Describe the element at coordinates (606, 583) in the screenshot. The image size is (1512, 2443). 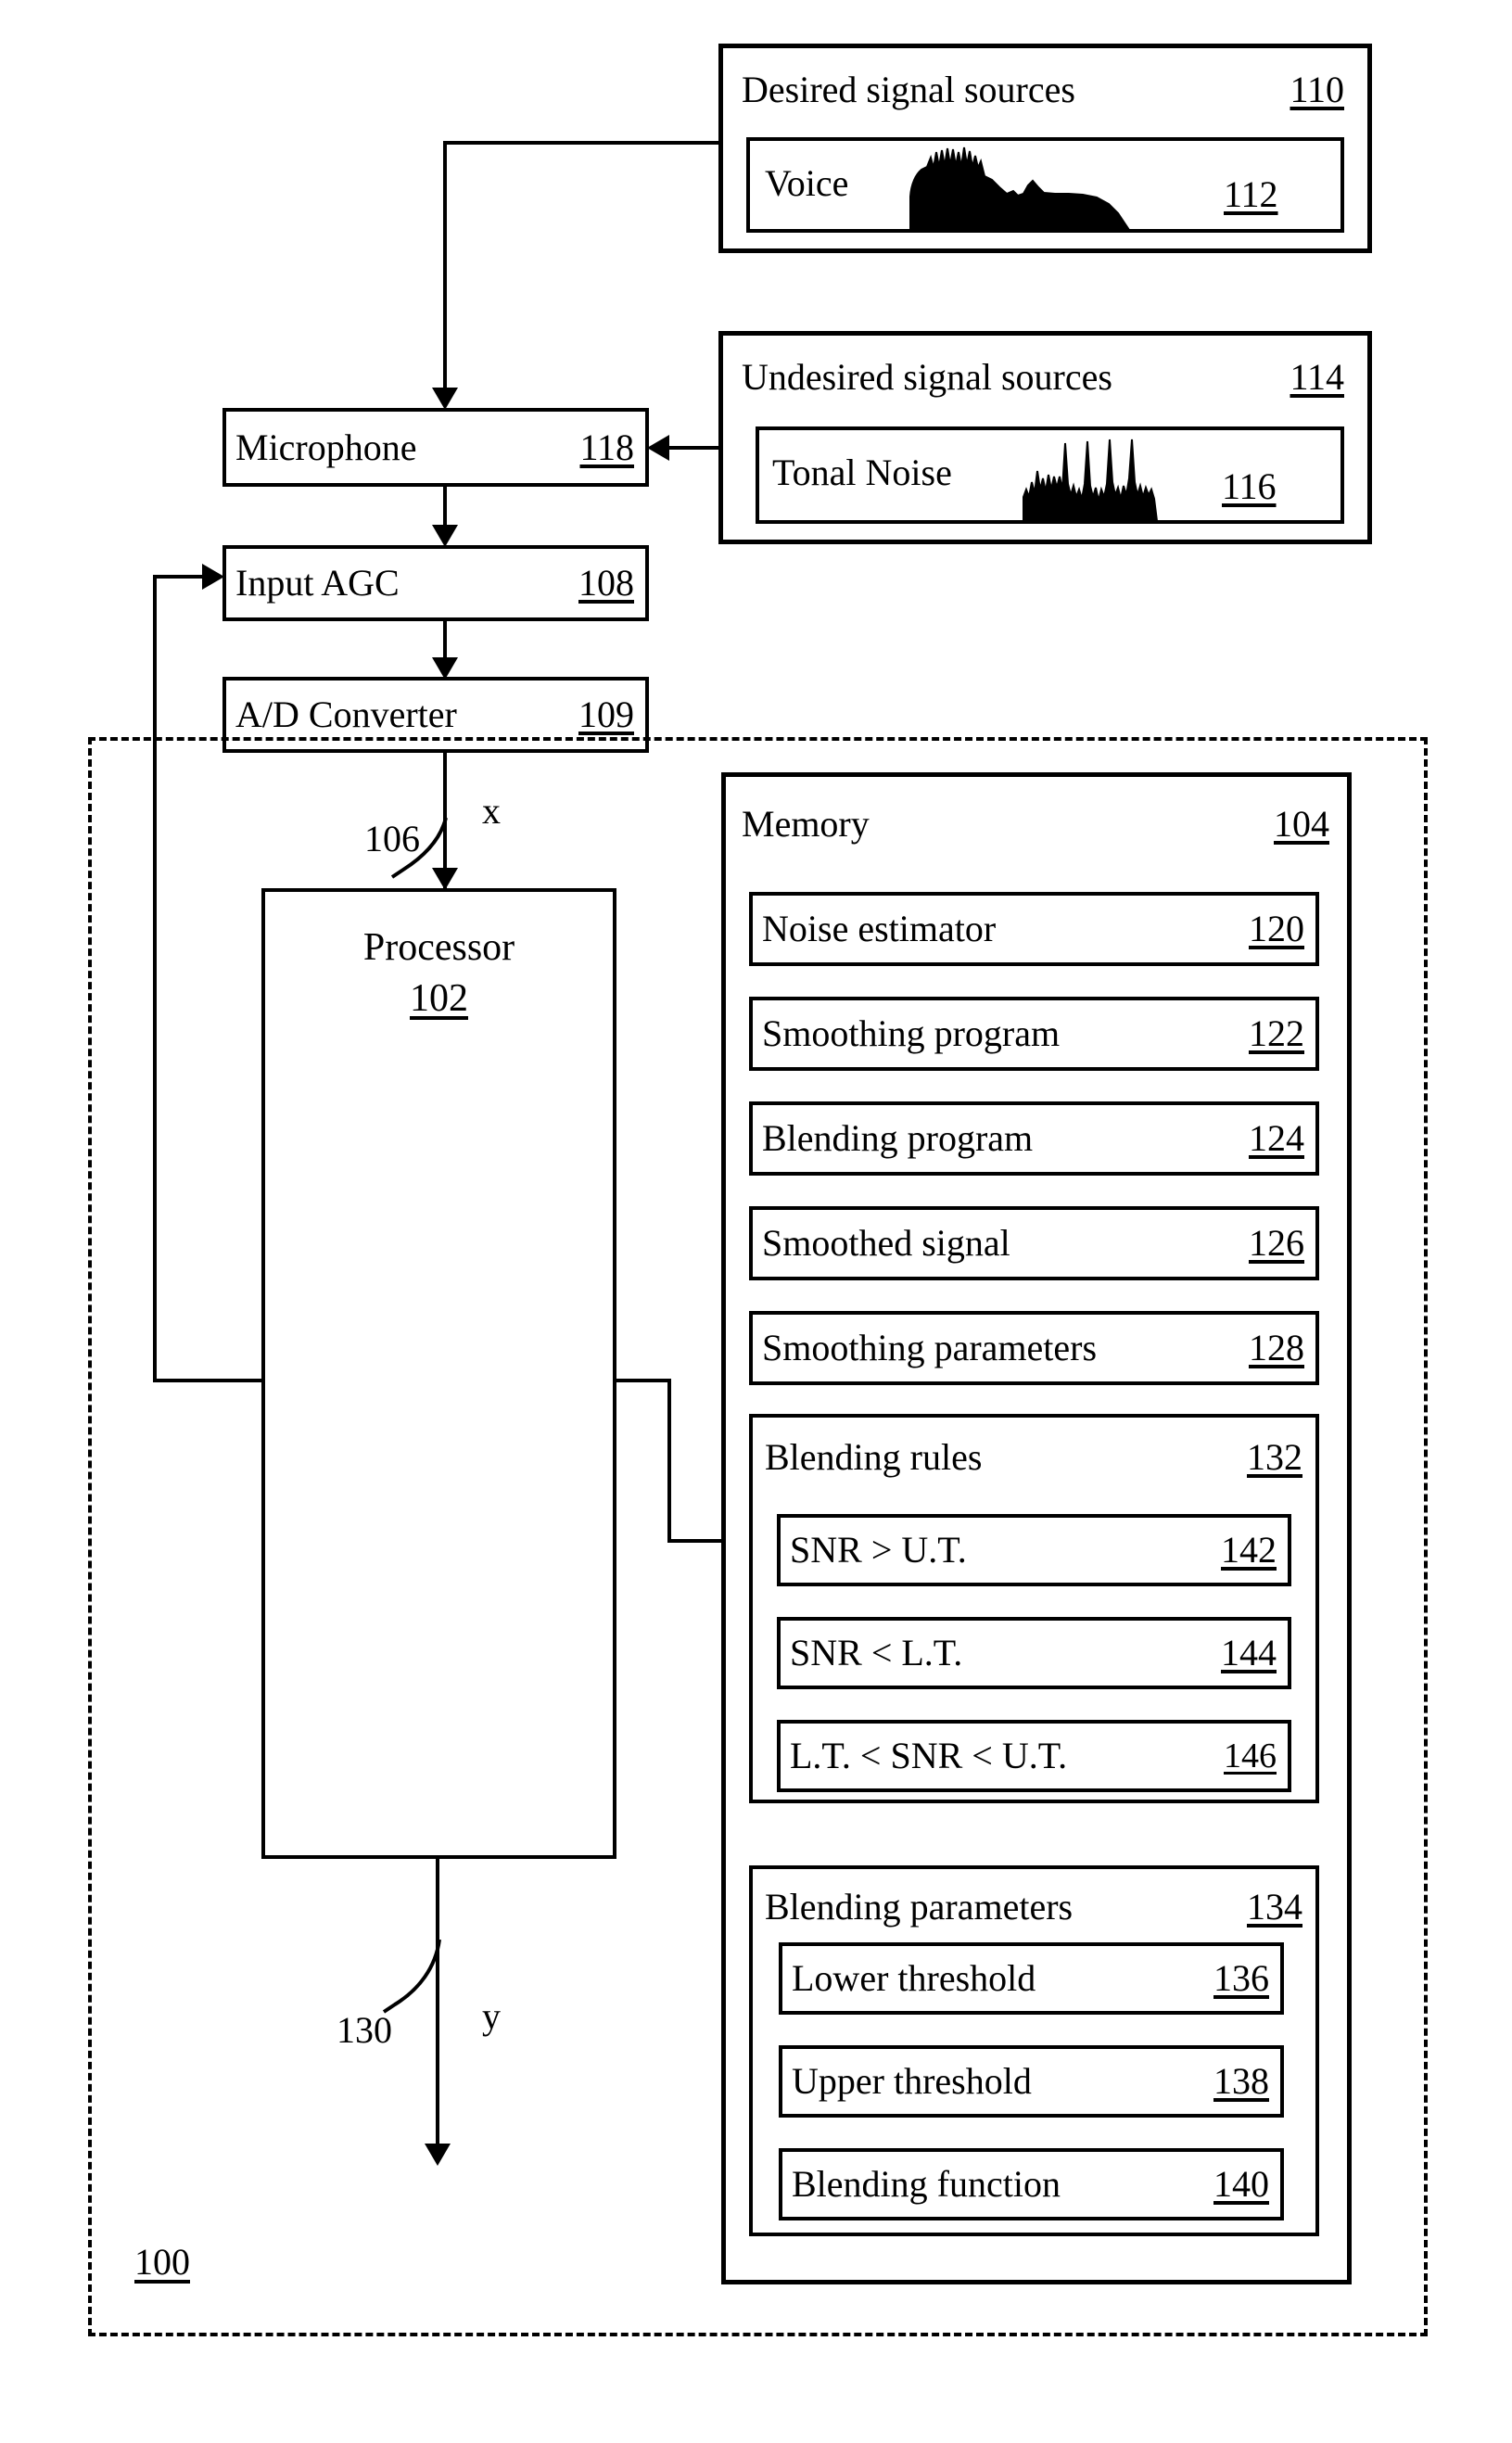
I see `input-agc-ref: 108` at that location.